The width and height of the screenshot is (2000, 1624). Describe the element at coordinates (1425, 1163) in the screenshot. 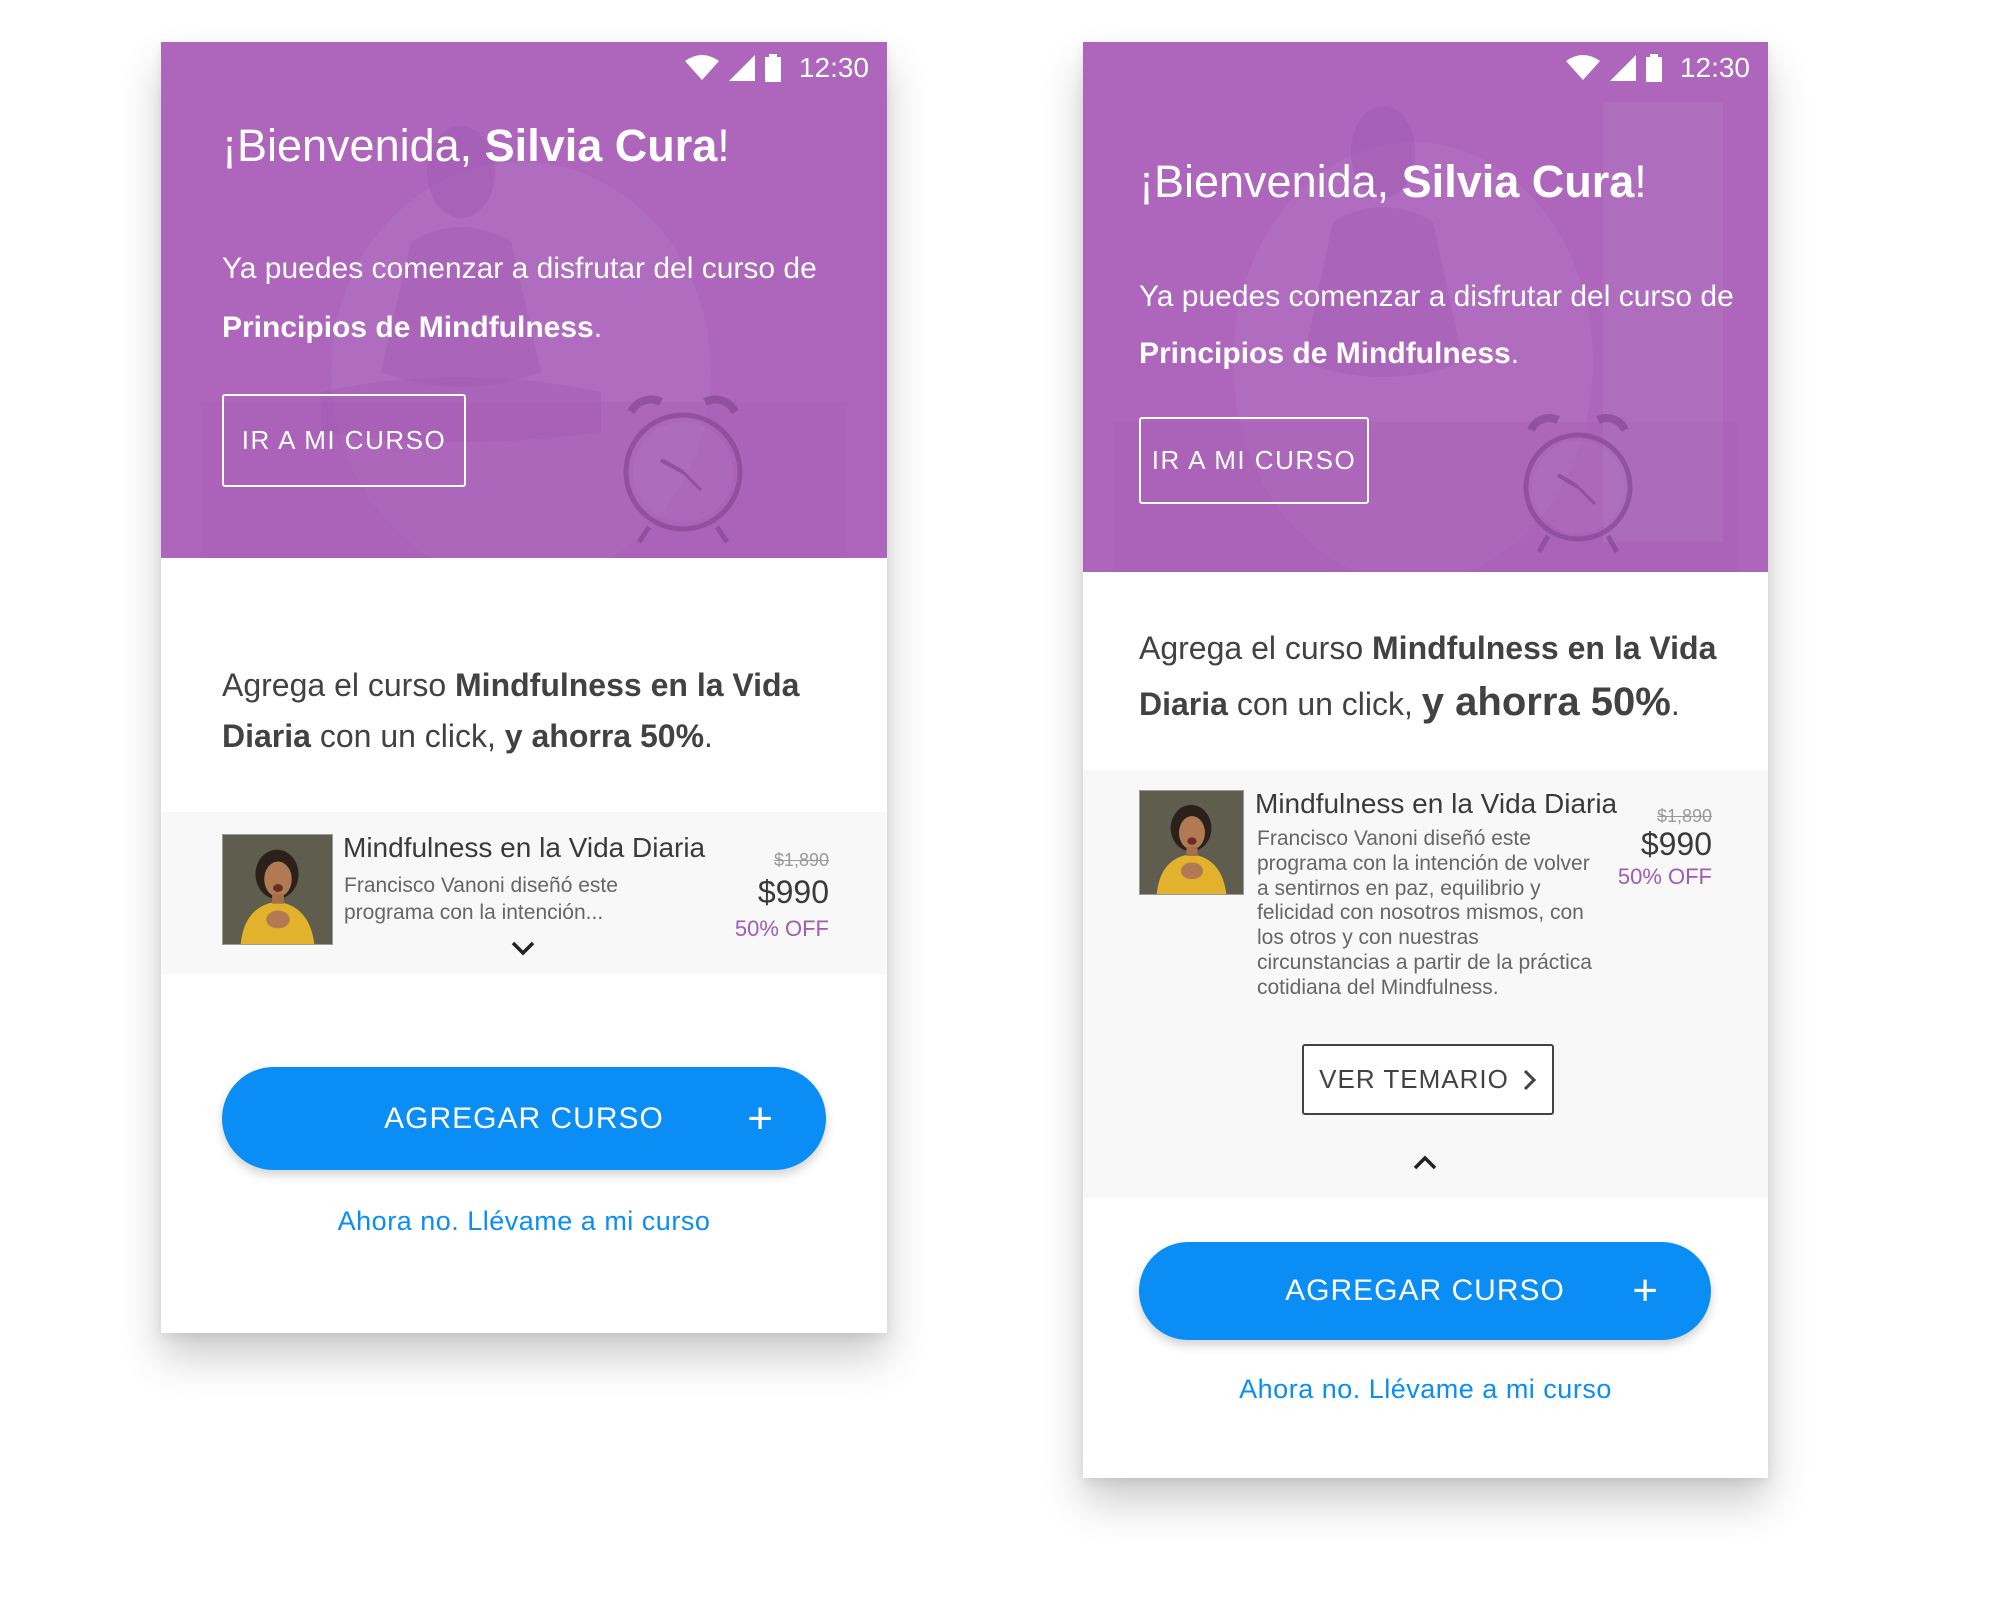

I see `chevron-up-icon` at that location.